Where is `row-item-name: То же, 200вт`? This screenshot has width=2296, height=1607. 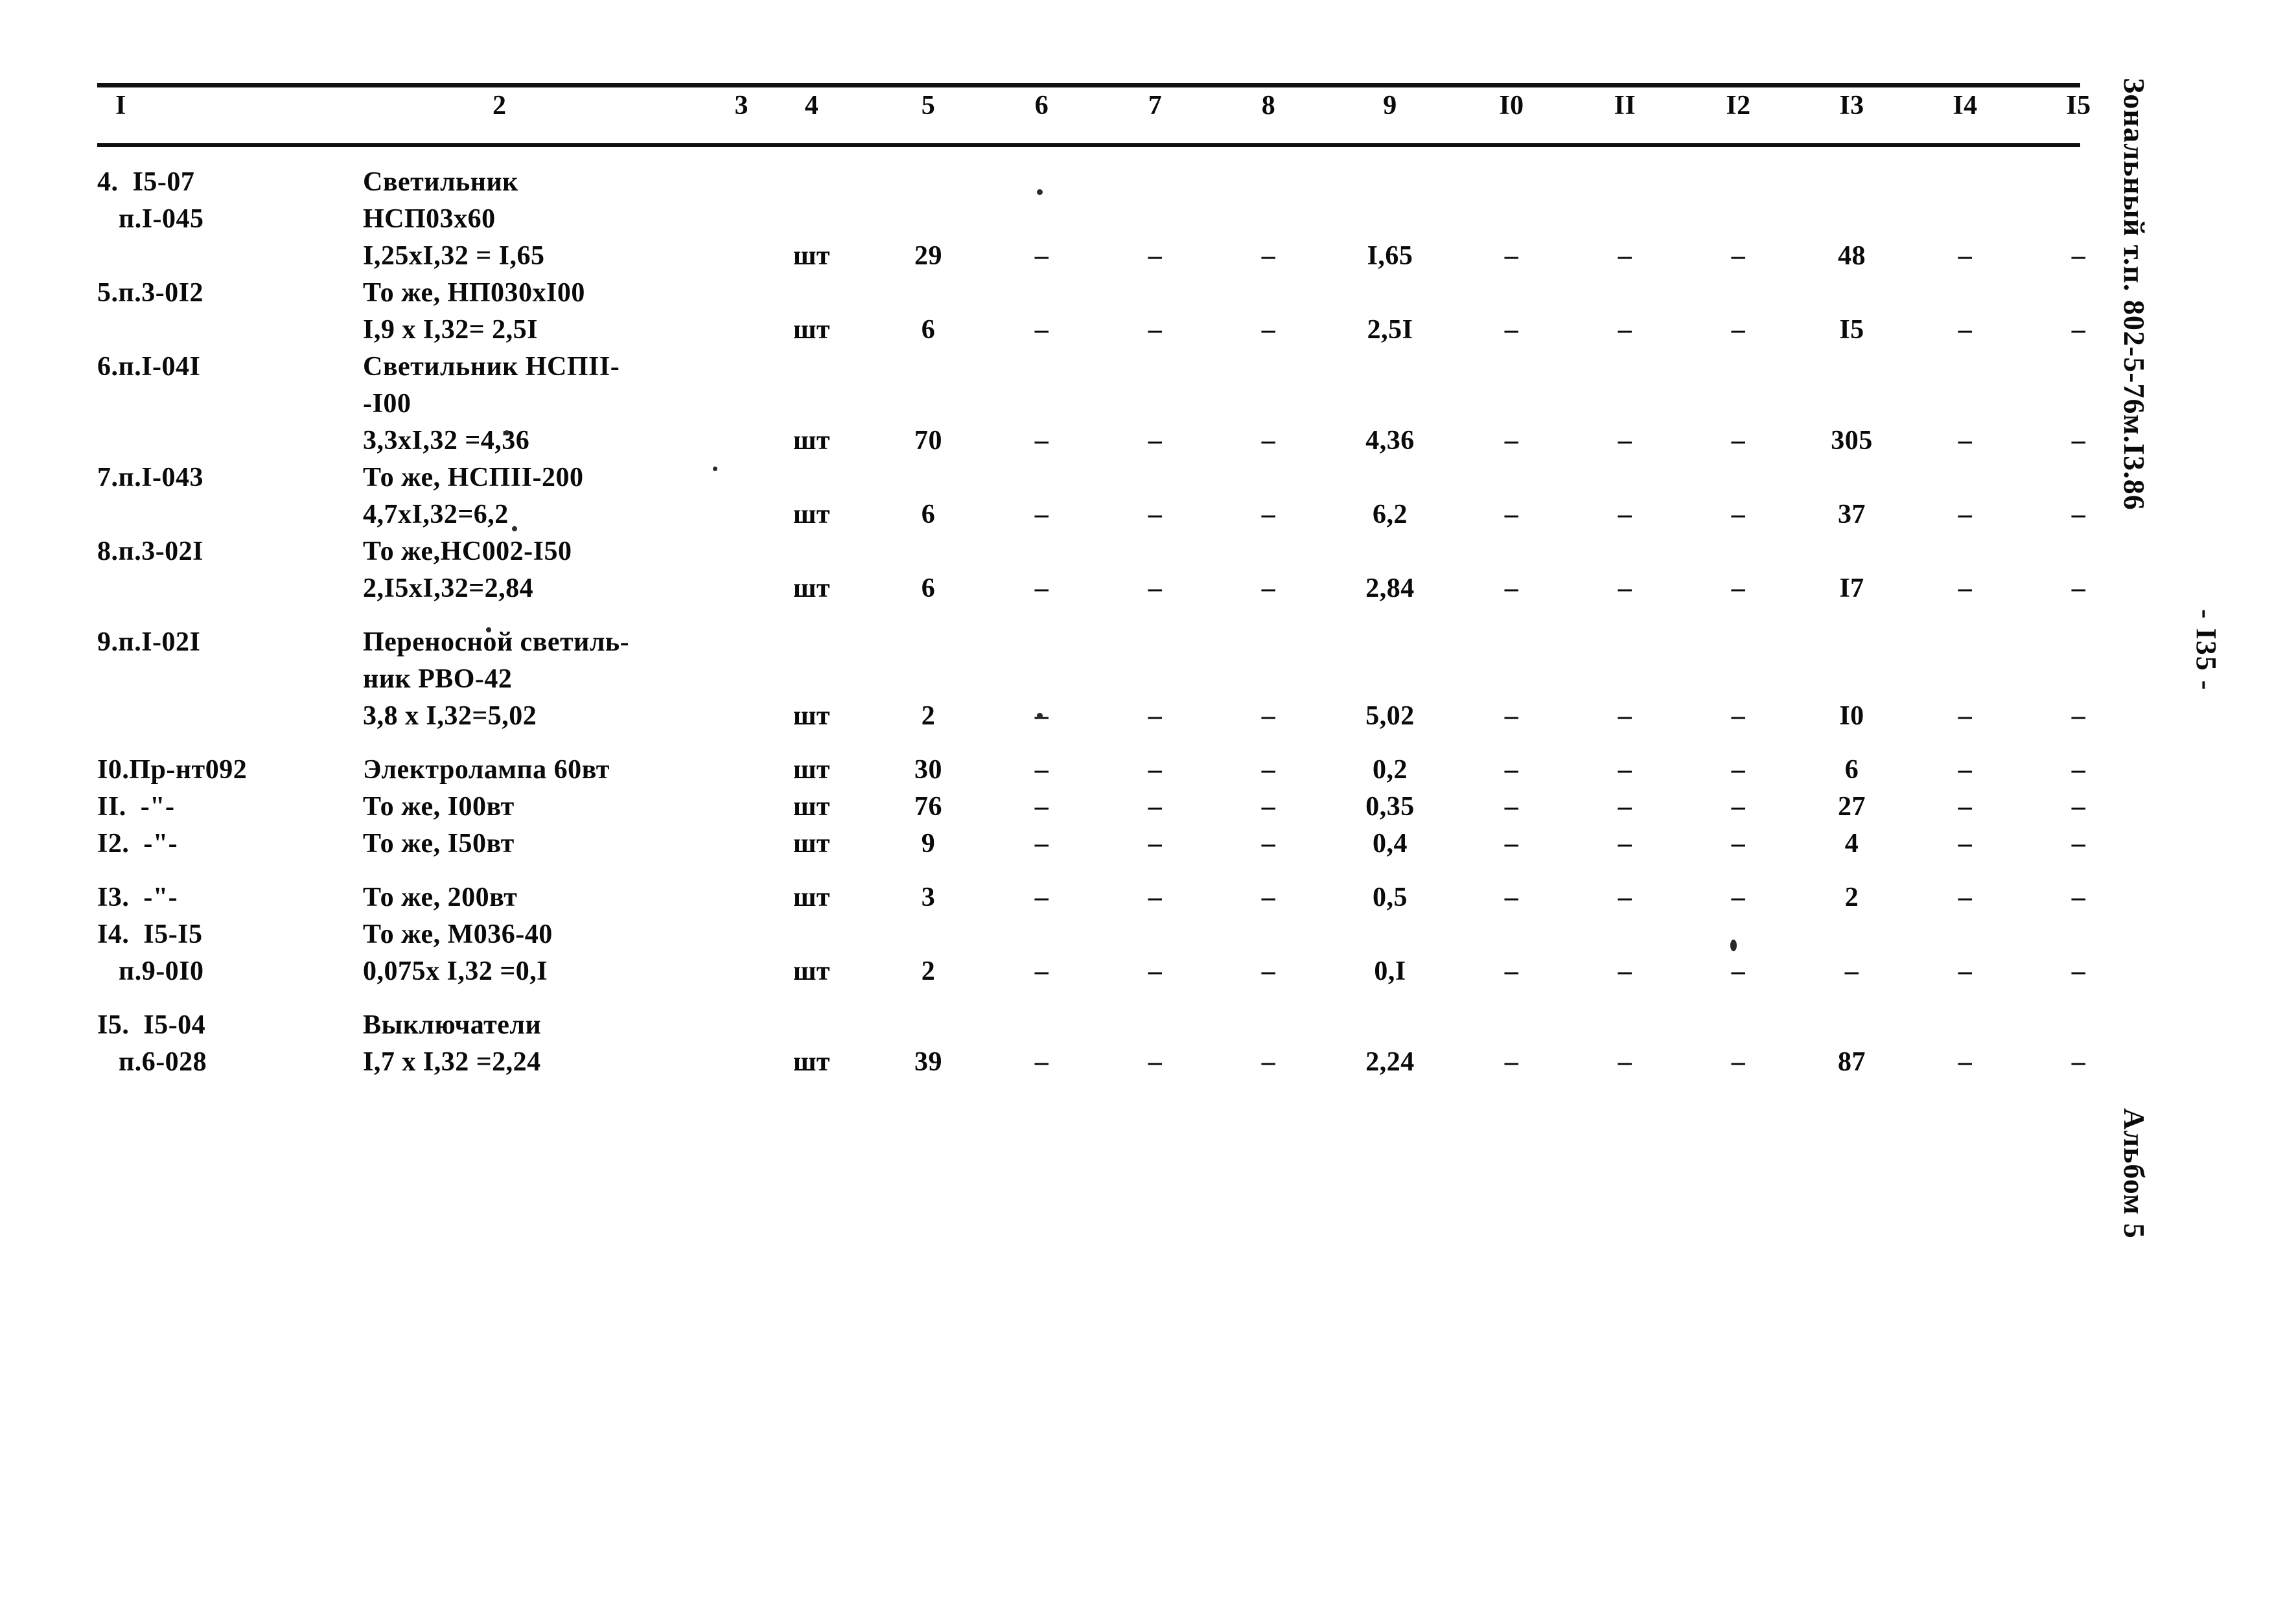
row-item-name: То же, 200вт is located at coordinates (440, 897).